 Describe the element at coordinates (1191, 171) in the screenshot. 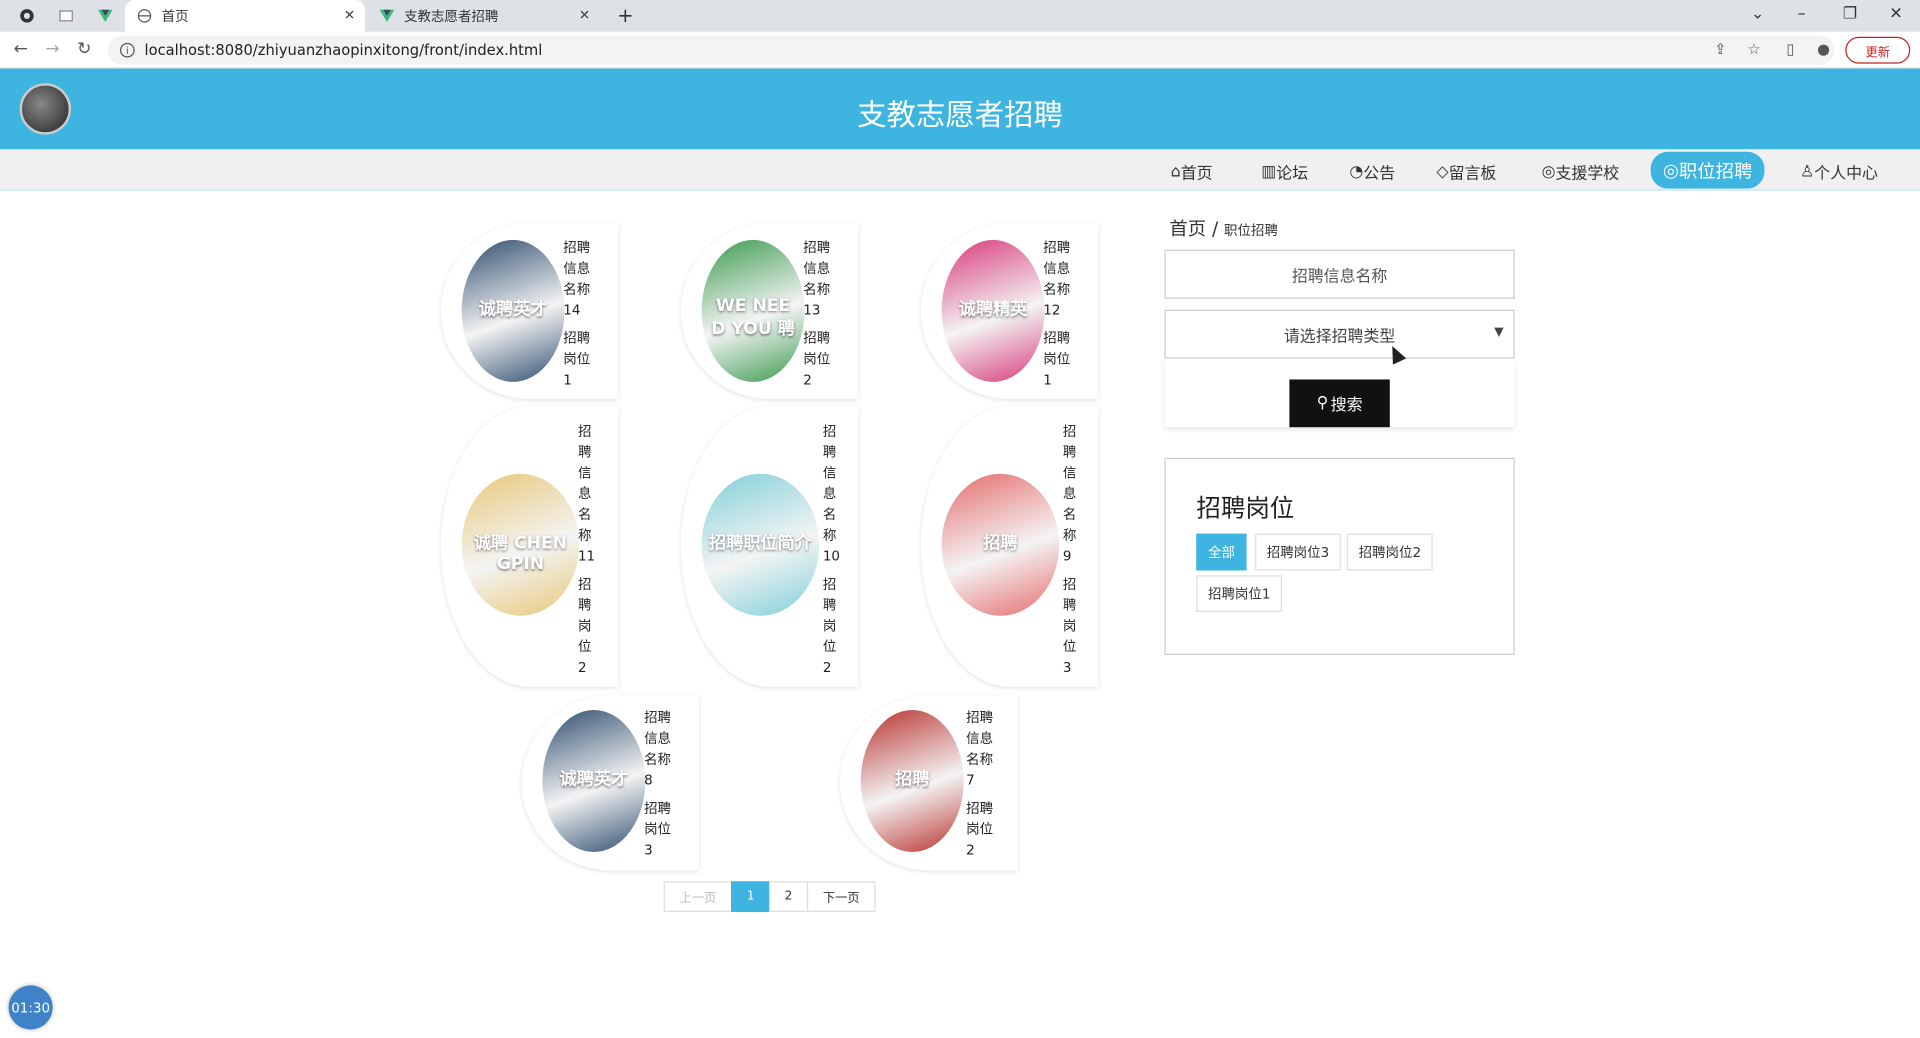

I see `nav-home: ⌂ 首页` at that location.